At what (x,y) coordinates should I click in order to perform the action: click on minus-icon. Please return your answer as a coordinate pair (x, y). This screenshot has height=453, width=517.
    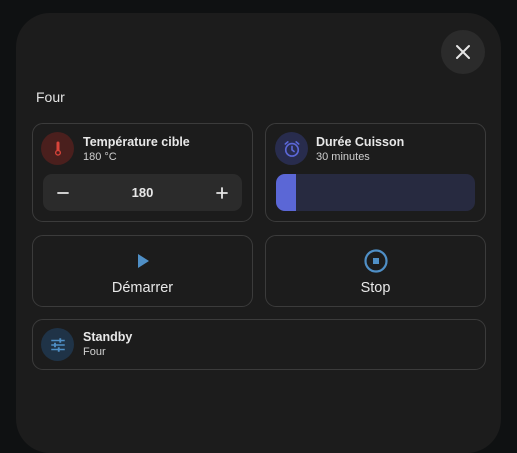
    Looking at the image, I should click on (63, 192).